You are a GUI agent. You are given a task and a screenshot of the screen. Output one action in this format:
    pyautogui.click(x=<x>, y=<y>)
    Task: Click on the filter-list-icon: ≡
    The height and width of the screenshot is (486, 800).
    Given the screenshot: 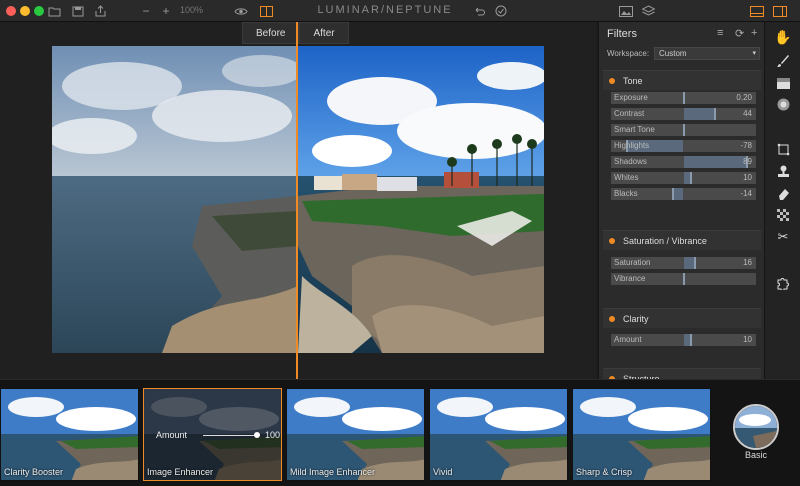 What is the action you would take?
    pyautogui.click(x=720, y=33)
    